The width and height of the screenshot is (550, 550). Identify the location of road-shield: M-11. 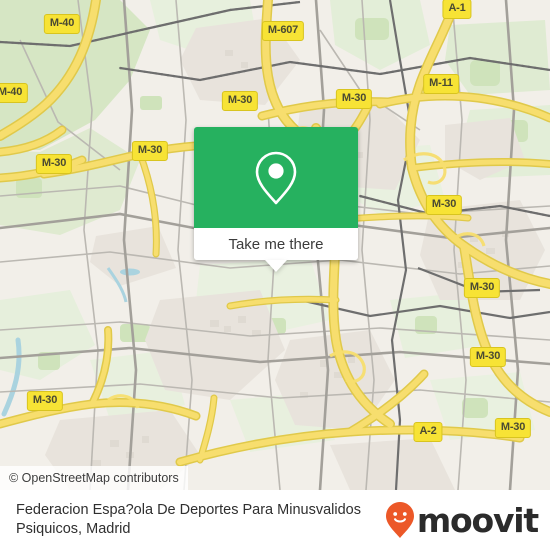
(441, 84).